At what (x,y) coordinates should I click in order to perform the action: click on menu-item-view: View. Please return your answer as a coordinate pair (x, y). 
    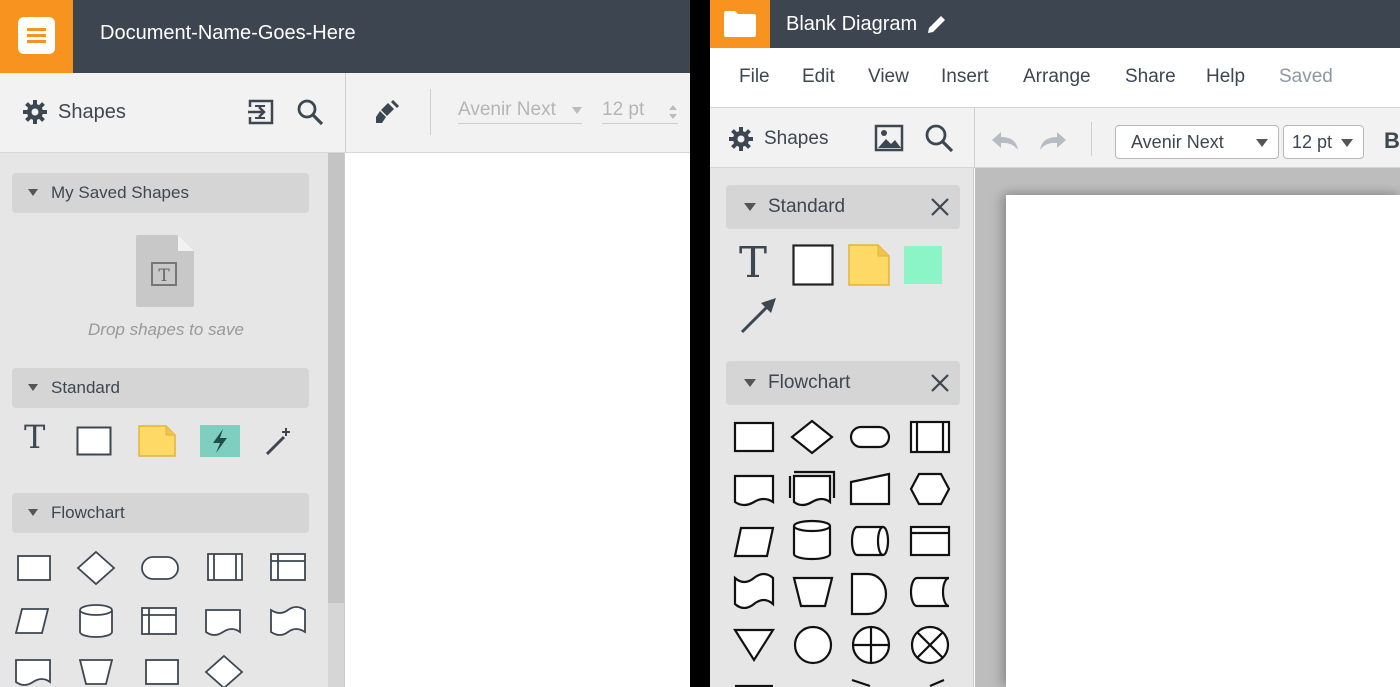
    Looking at the image, I should click on (888, 77).